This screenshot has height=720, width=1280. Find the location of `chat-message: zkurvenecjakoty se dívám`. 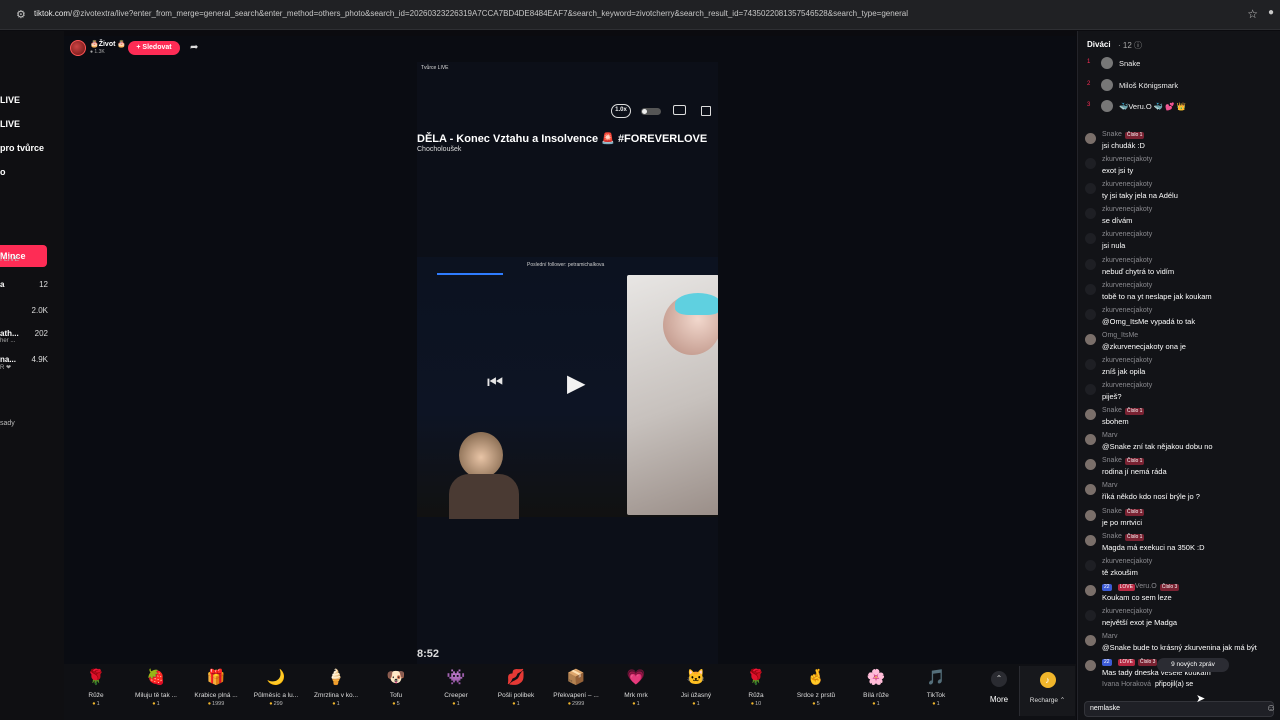

chat-message: zkurvenecjakoty se dívám is located at coordinates (1180, 218).